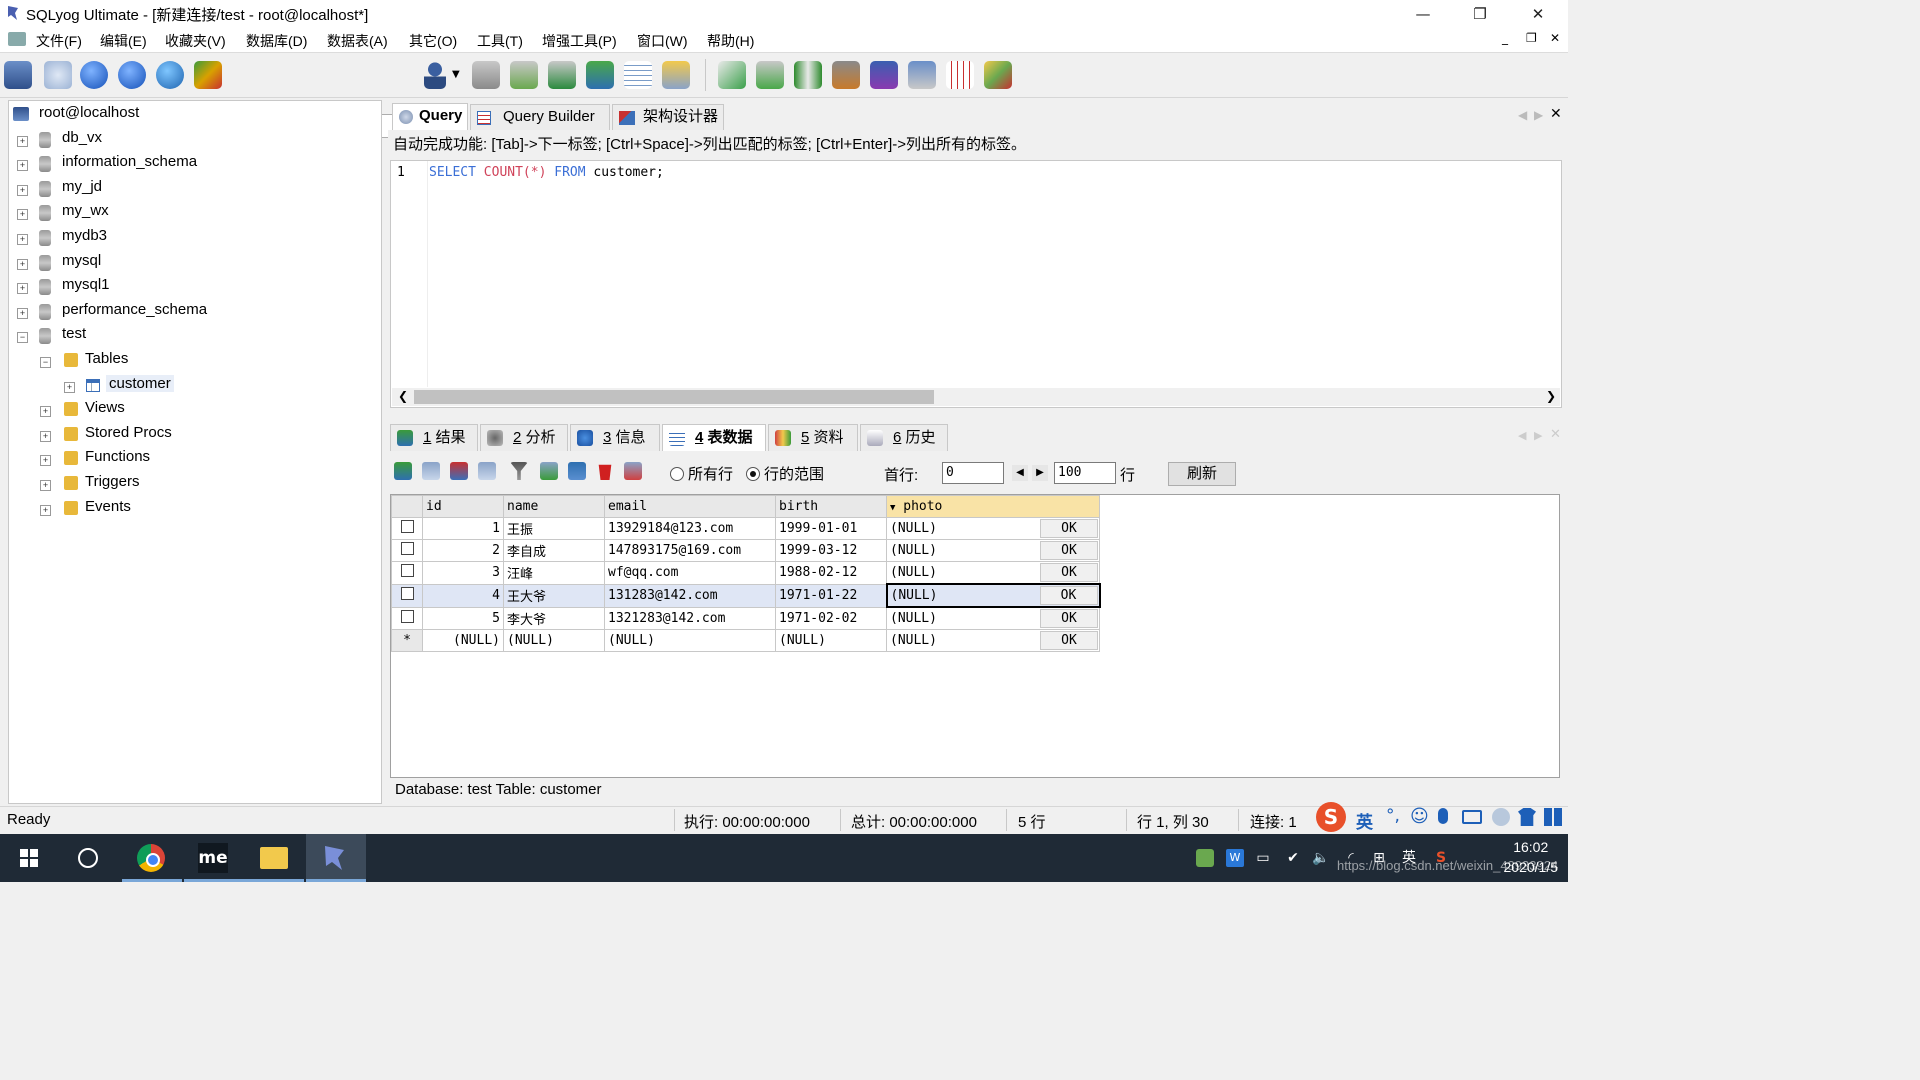 The width and height of the screenshot is (1920, 1080). I want to click on sogou-logo-icon: S, so click(1331, 817).